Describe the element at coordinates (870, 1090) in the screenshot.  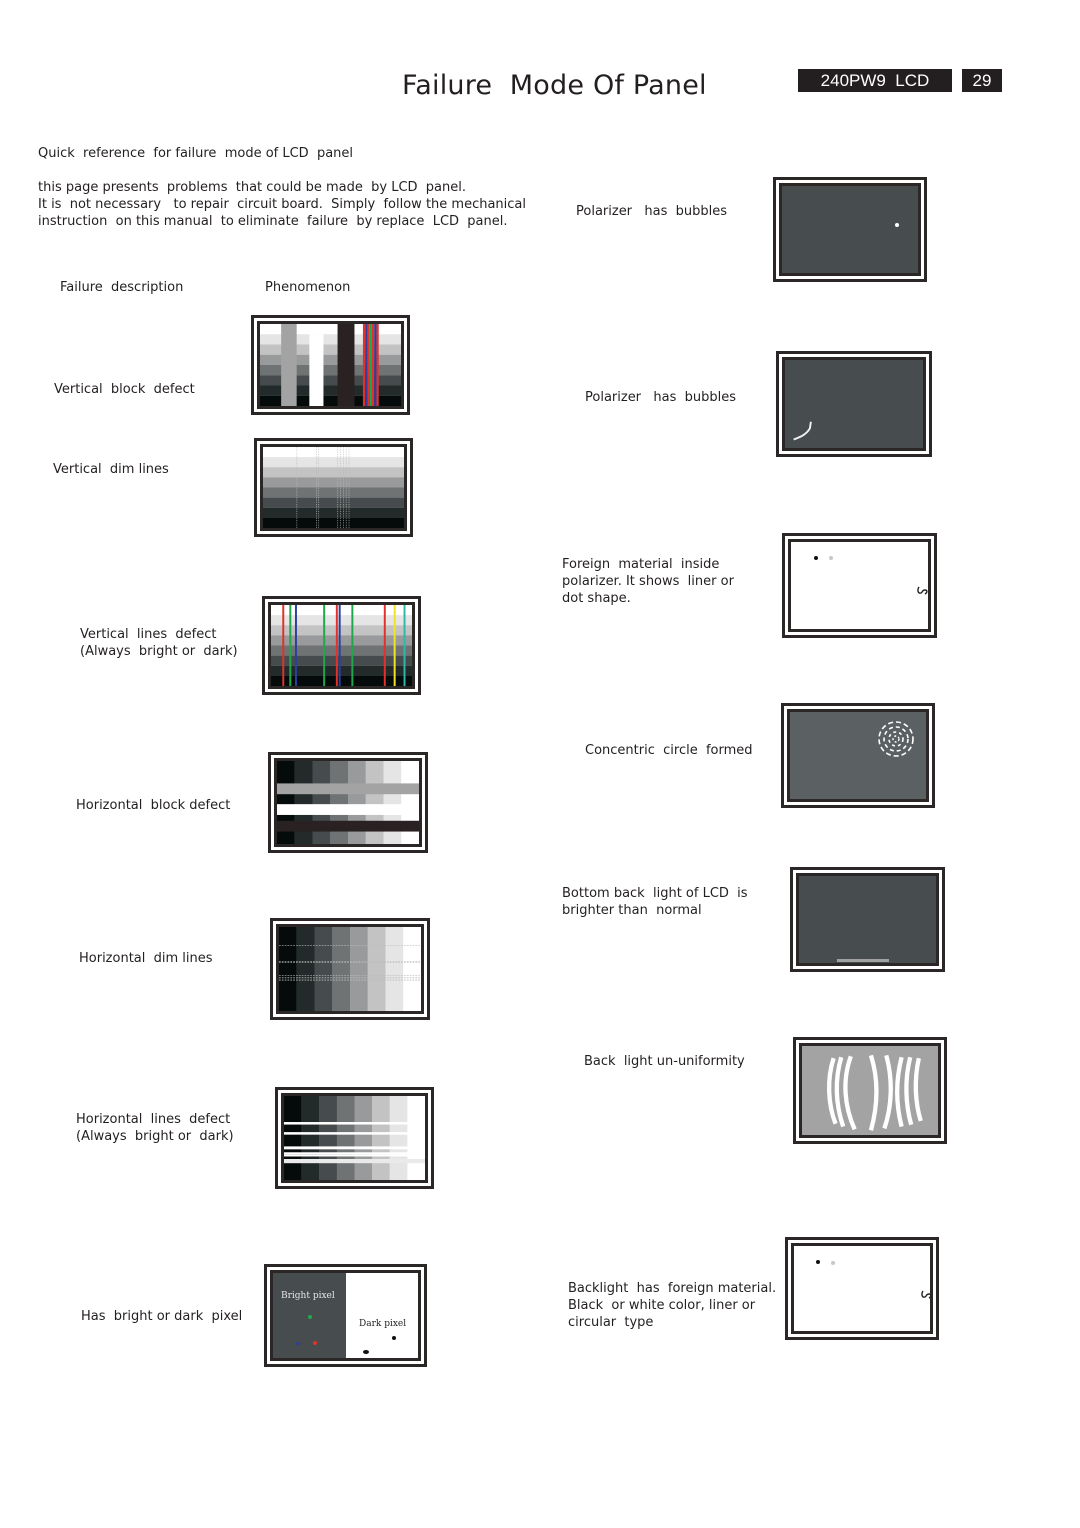
I see `gray-panel` at that location.